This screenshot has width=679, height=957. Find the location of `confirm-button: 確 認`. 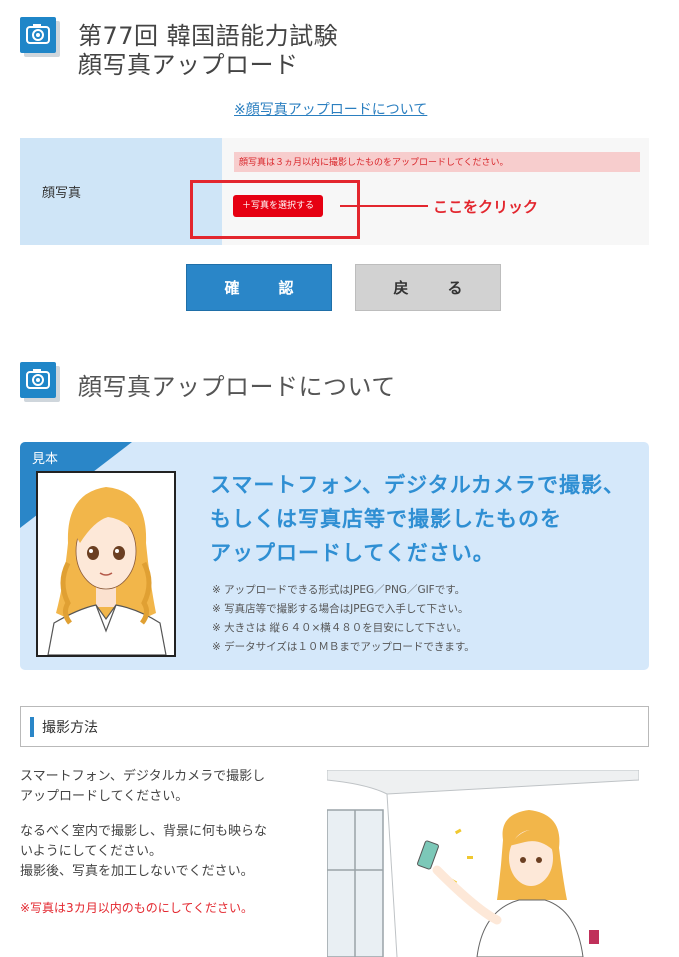

confirm-button: 確 認 is located at coordinates (259, 287).